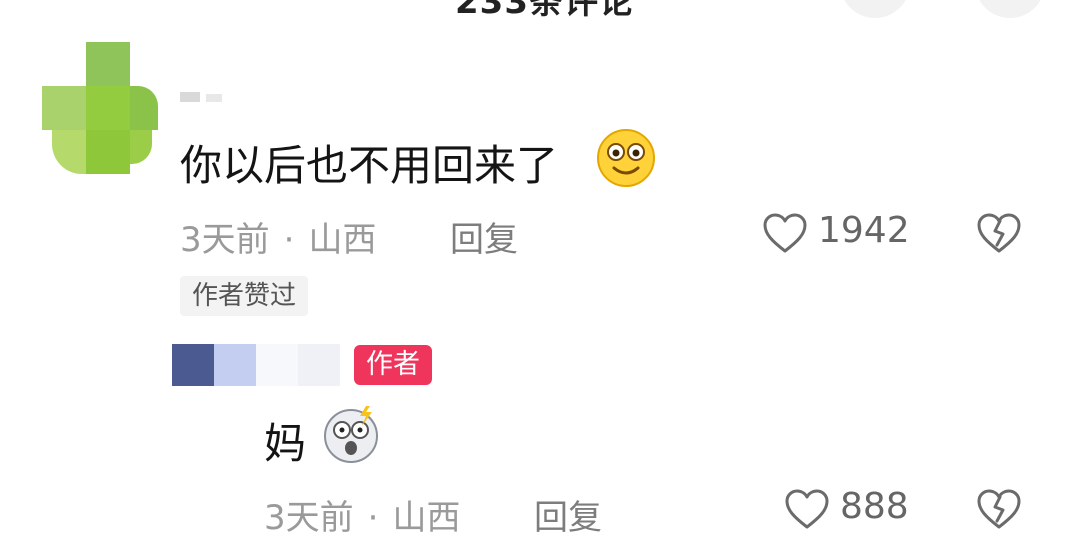 This screenshot has width=1080, height=548. Describe the element at coordinates (216, 95) in the screenshot. I see `username-blurred` at that location.